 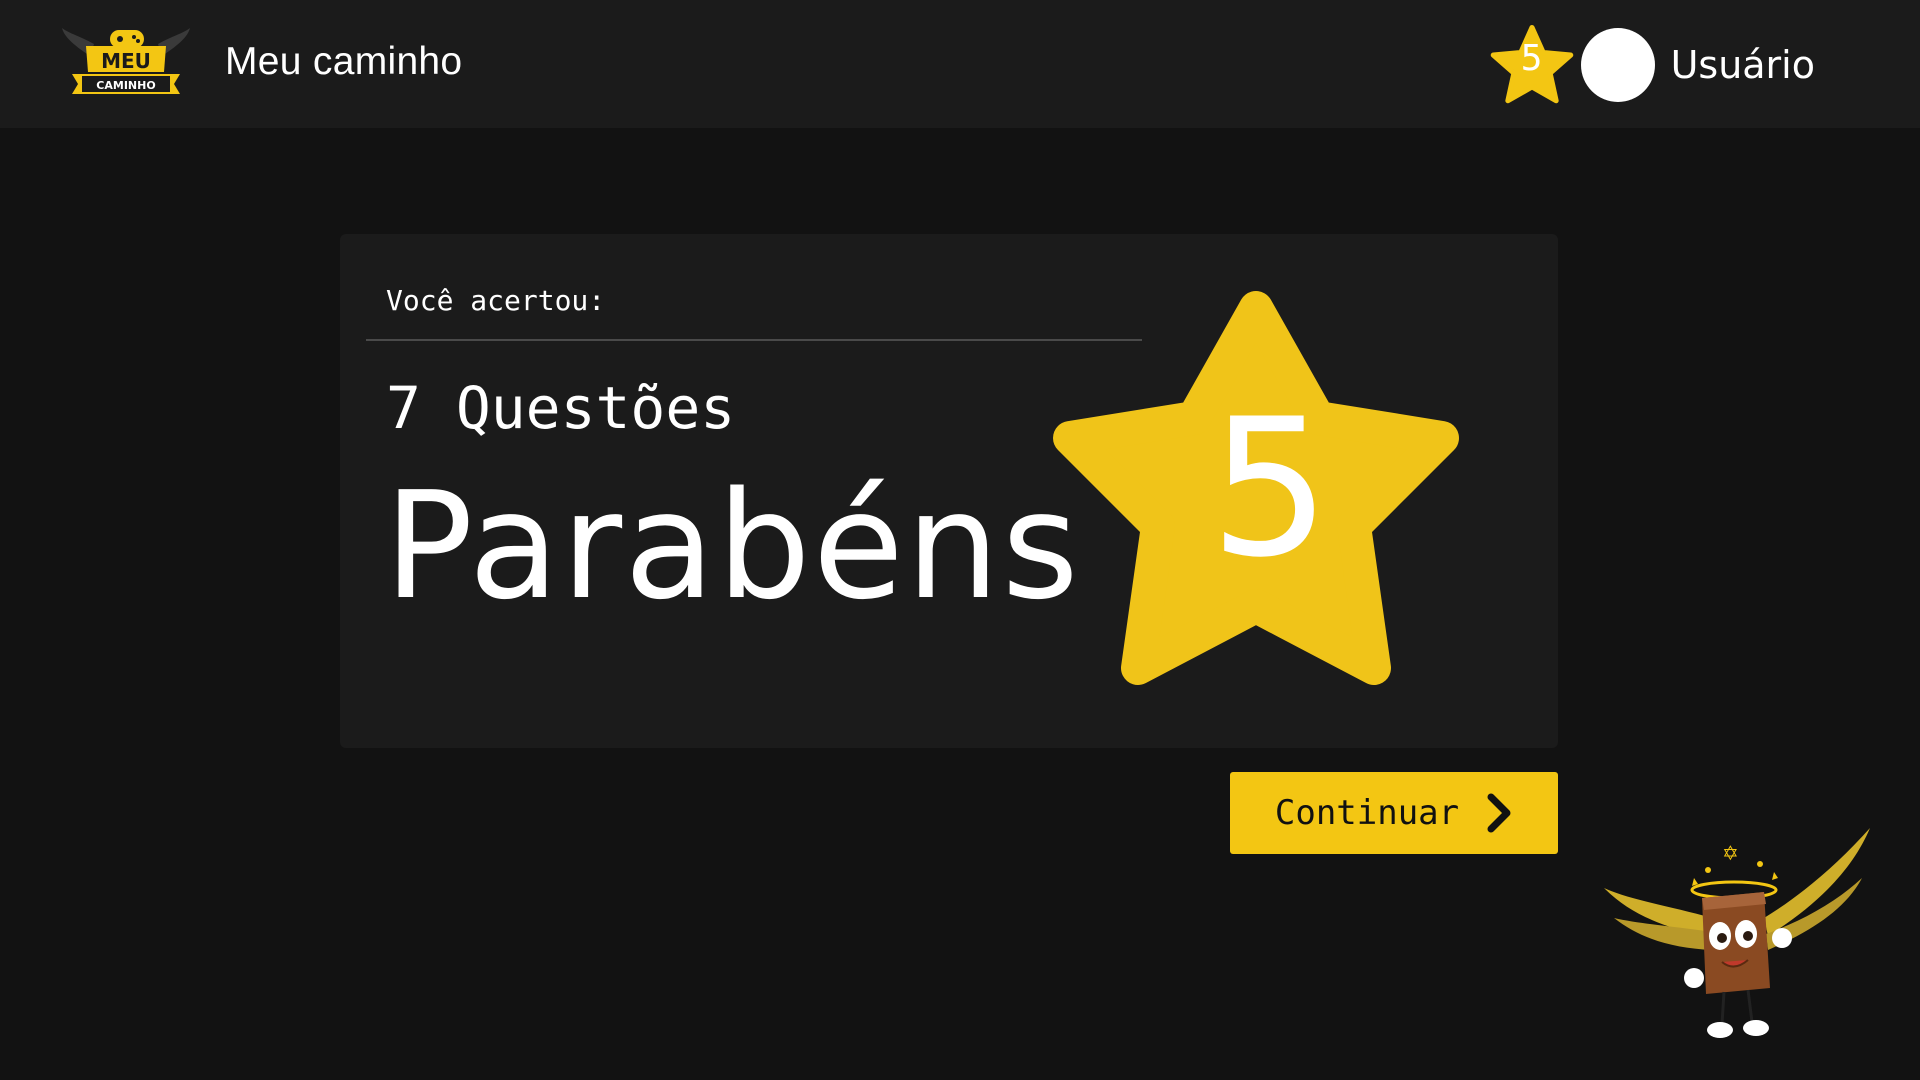 I want to click on svg-text: CAMINHO, so click(x=125, y=85).